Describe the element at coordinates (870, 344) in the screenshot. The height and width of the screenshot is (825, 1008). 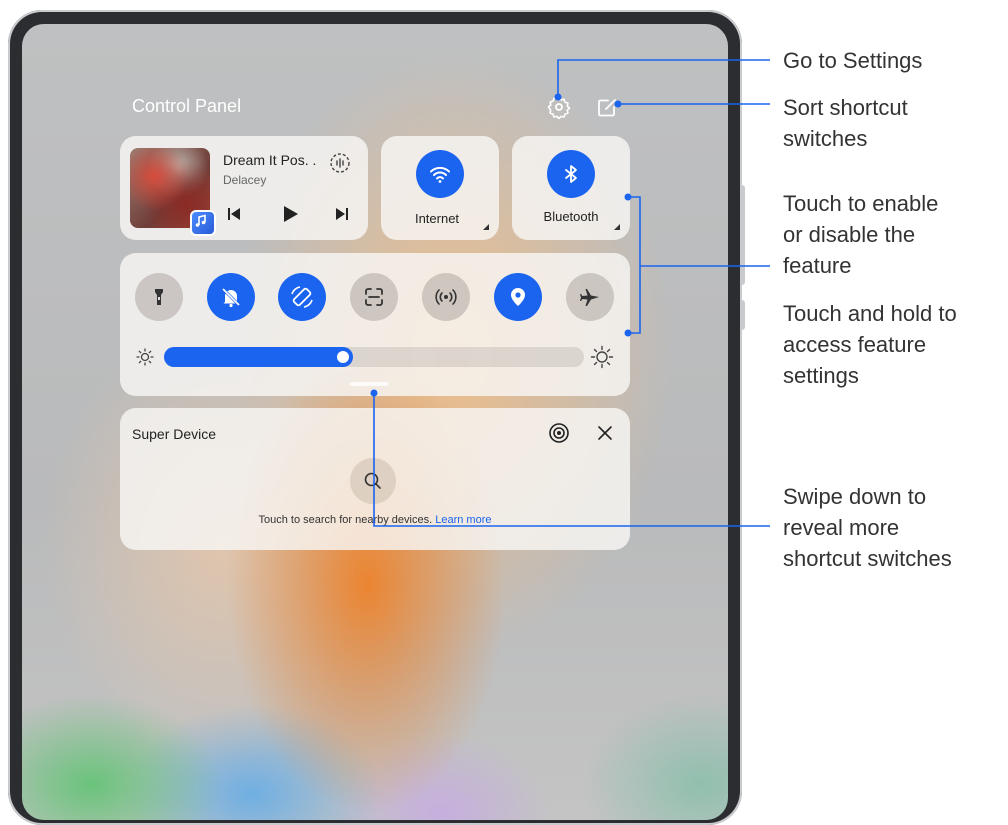
I see `note-hold: Touch and hold to access feature settings` at that location.